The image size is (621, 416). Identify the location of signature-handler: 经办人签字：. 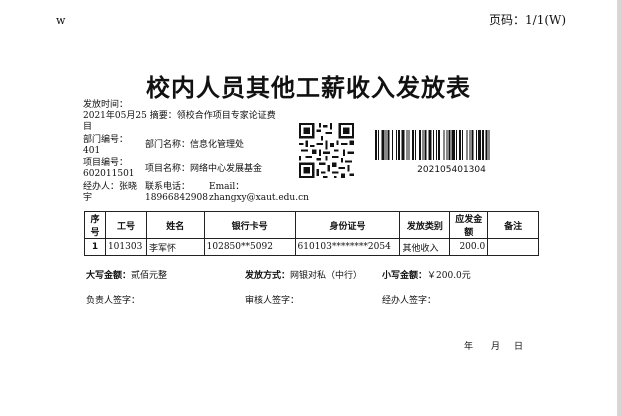
(409, 301).